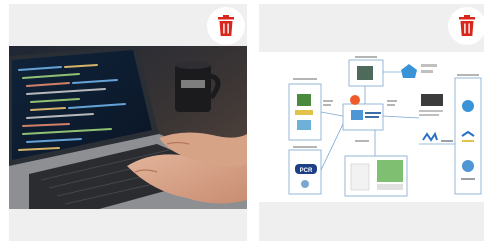  What do you see at coordinates (306, 171) in the screenshot?
I see `pcr-label: PCR` at bounding box center [306, 171].